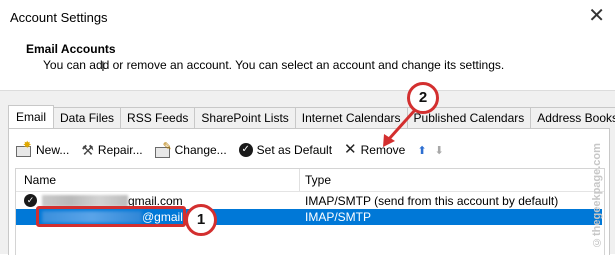 This screenshot has height=255, width=615. Describe the element at coordinates (597, 195) in the screenshot. I see `watermark: ©thegeekpage.com` at that location.